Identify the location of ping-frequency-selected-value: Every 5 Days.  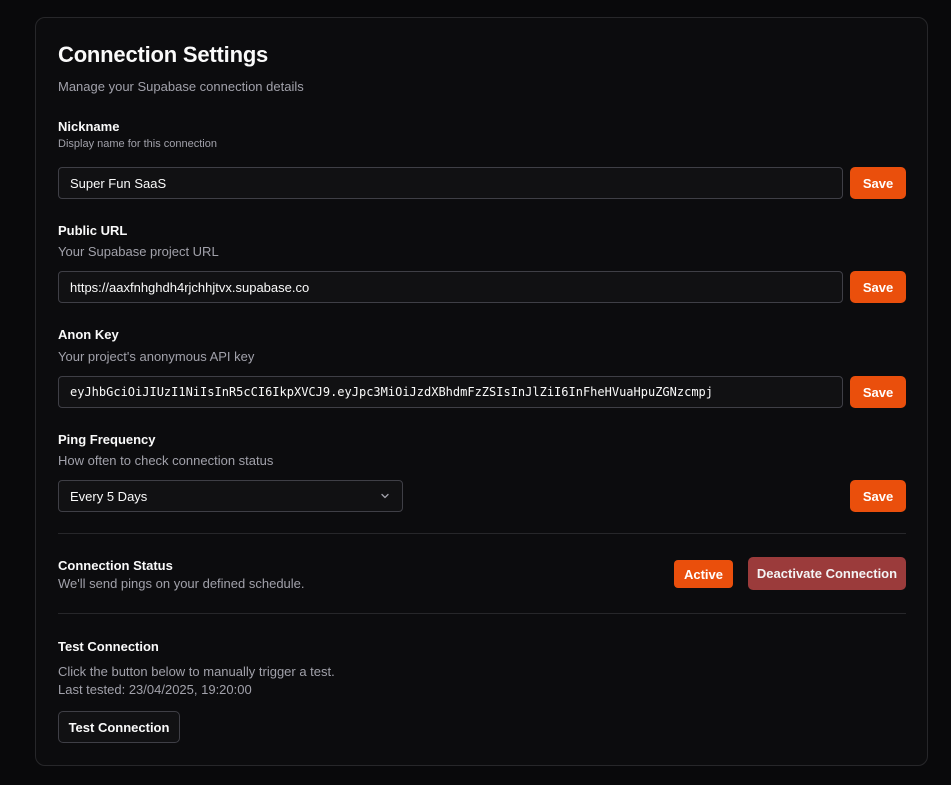
(109, 496).